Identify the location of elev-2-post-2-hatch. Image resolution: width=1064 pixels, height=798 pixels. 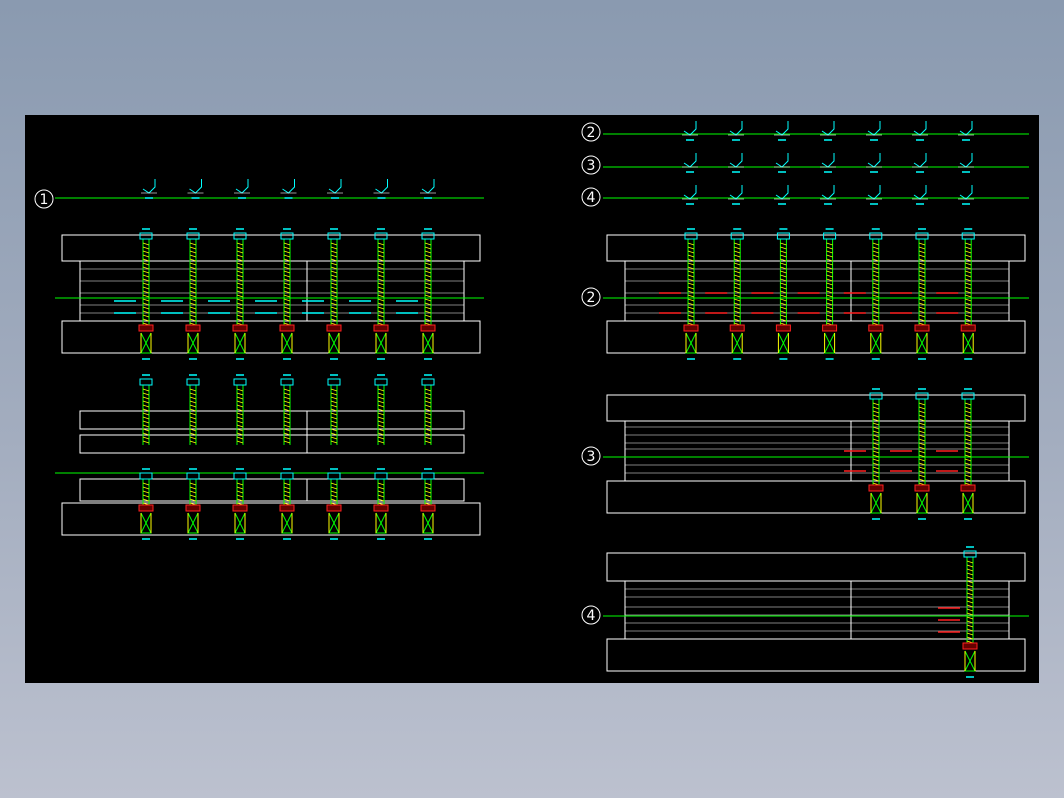
(783, 300).